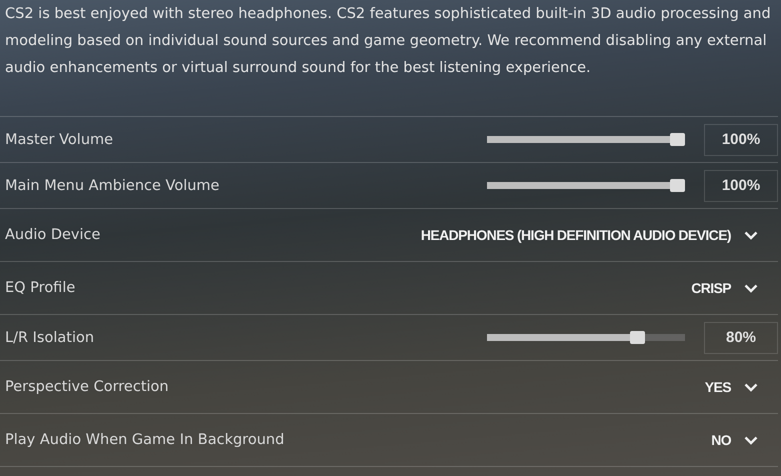 Image resolution: width=781 pixels, height=476 pixels. What do you see at coordinates (741, 338) in the screenshot?
I see `value-field: 80%` at bounding box center [741, 338].